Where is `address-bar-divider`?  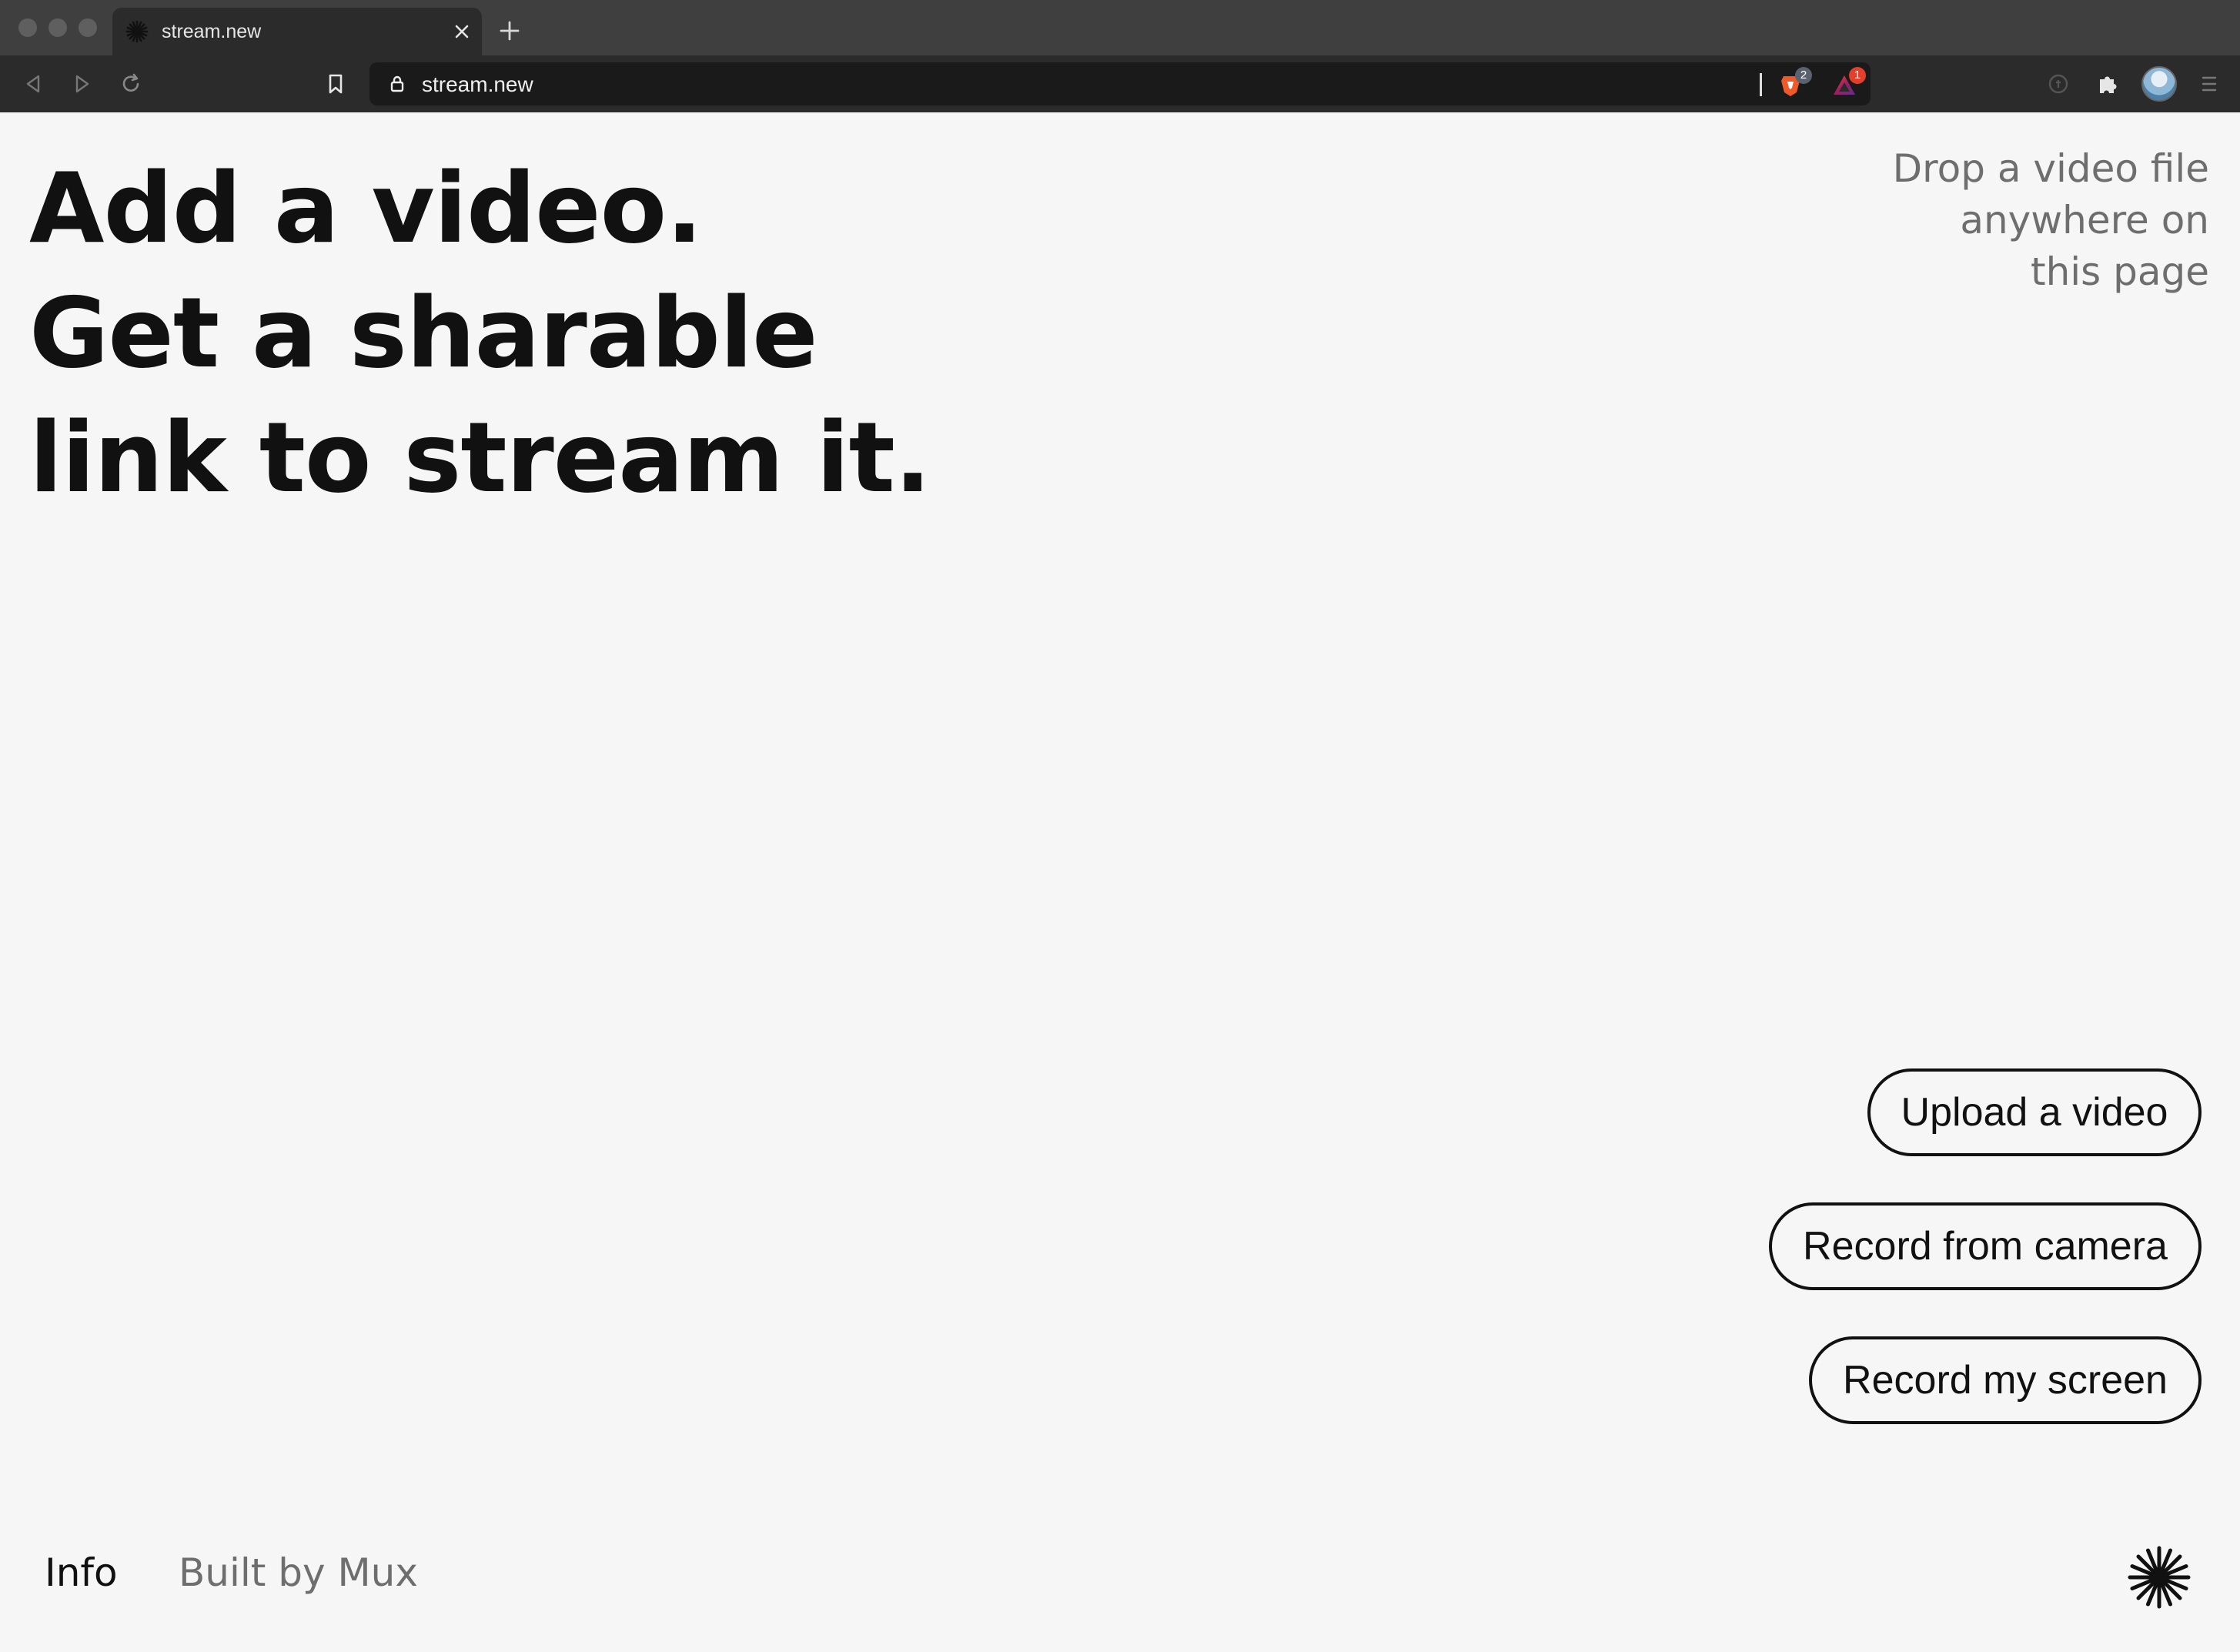
address-bar-divider is located at coordinates (1761, 84).